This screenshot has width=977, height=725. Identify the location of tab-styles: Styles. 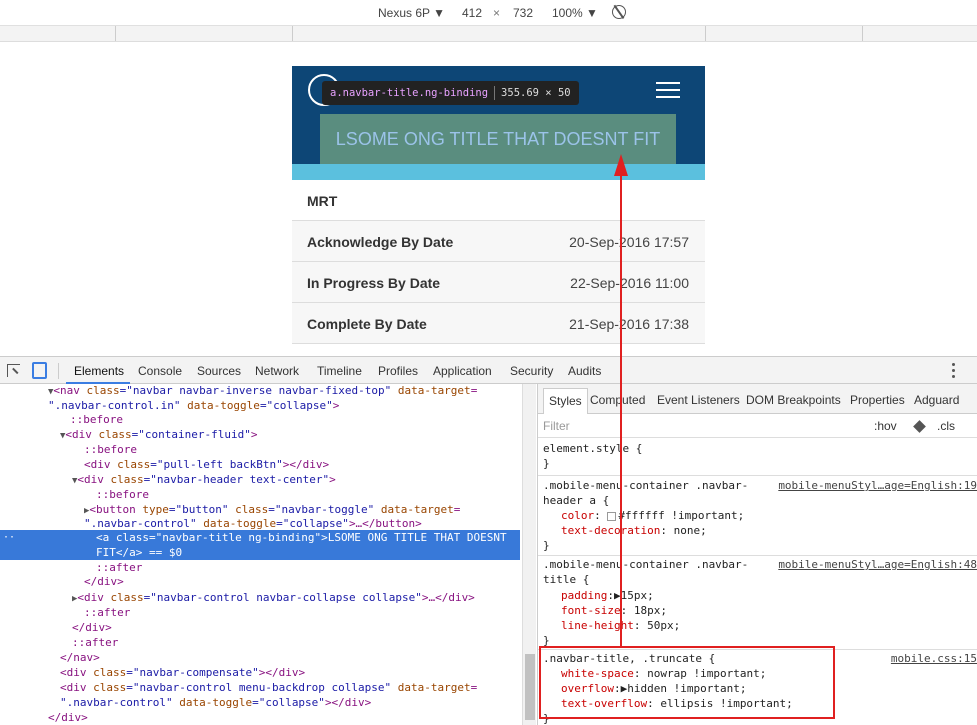
(565, 401).